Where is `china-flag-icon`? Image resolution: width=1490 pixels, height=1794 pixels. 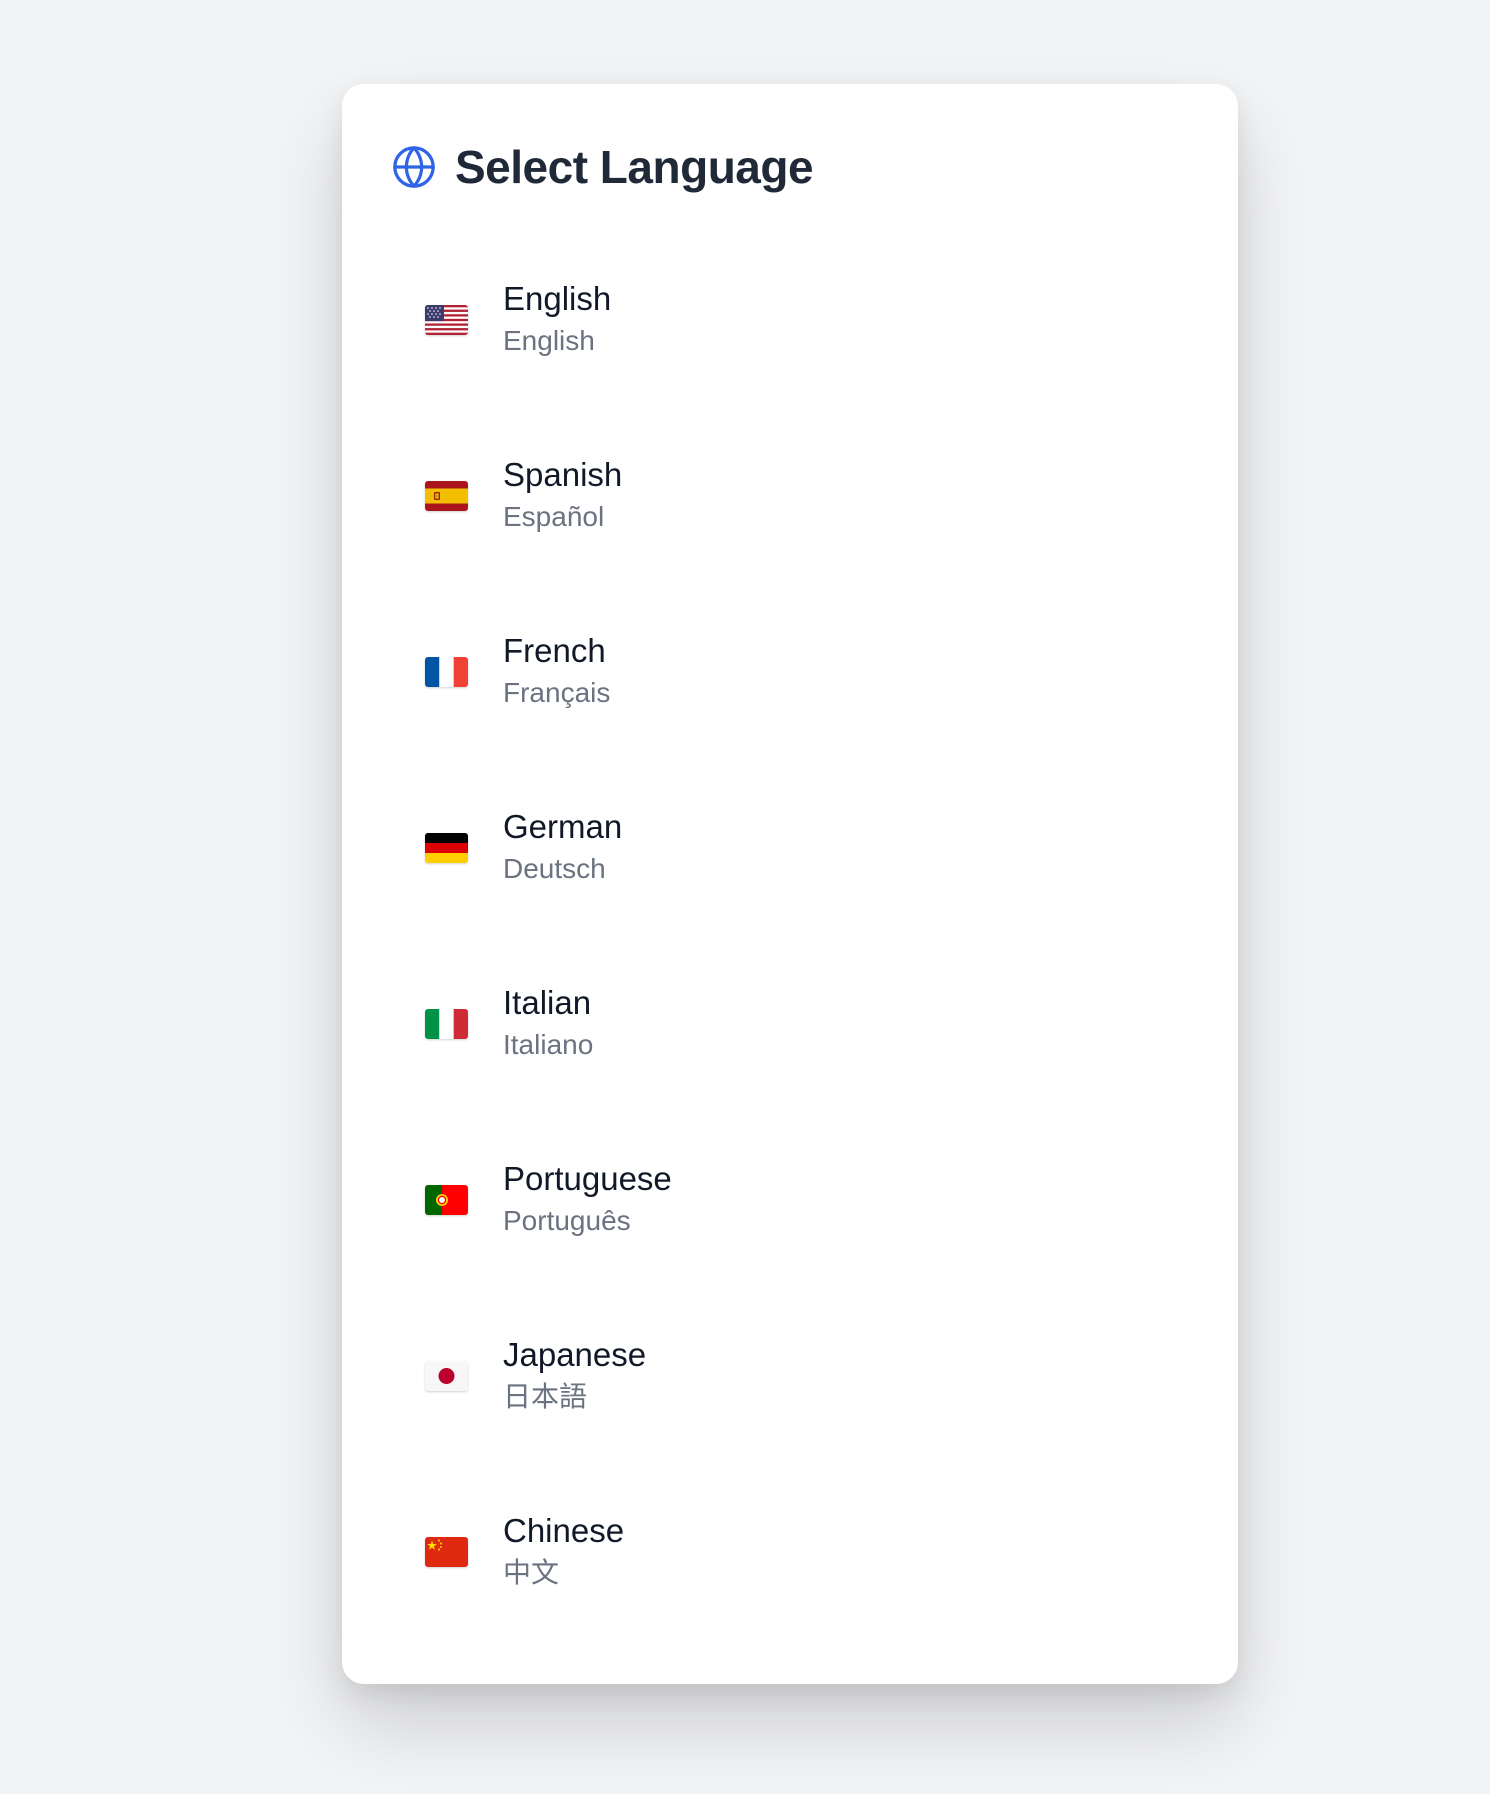 china-flag-icon is located at coordinates (446, 1552).